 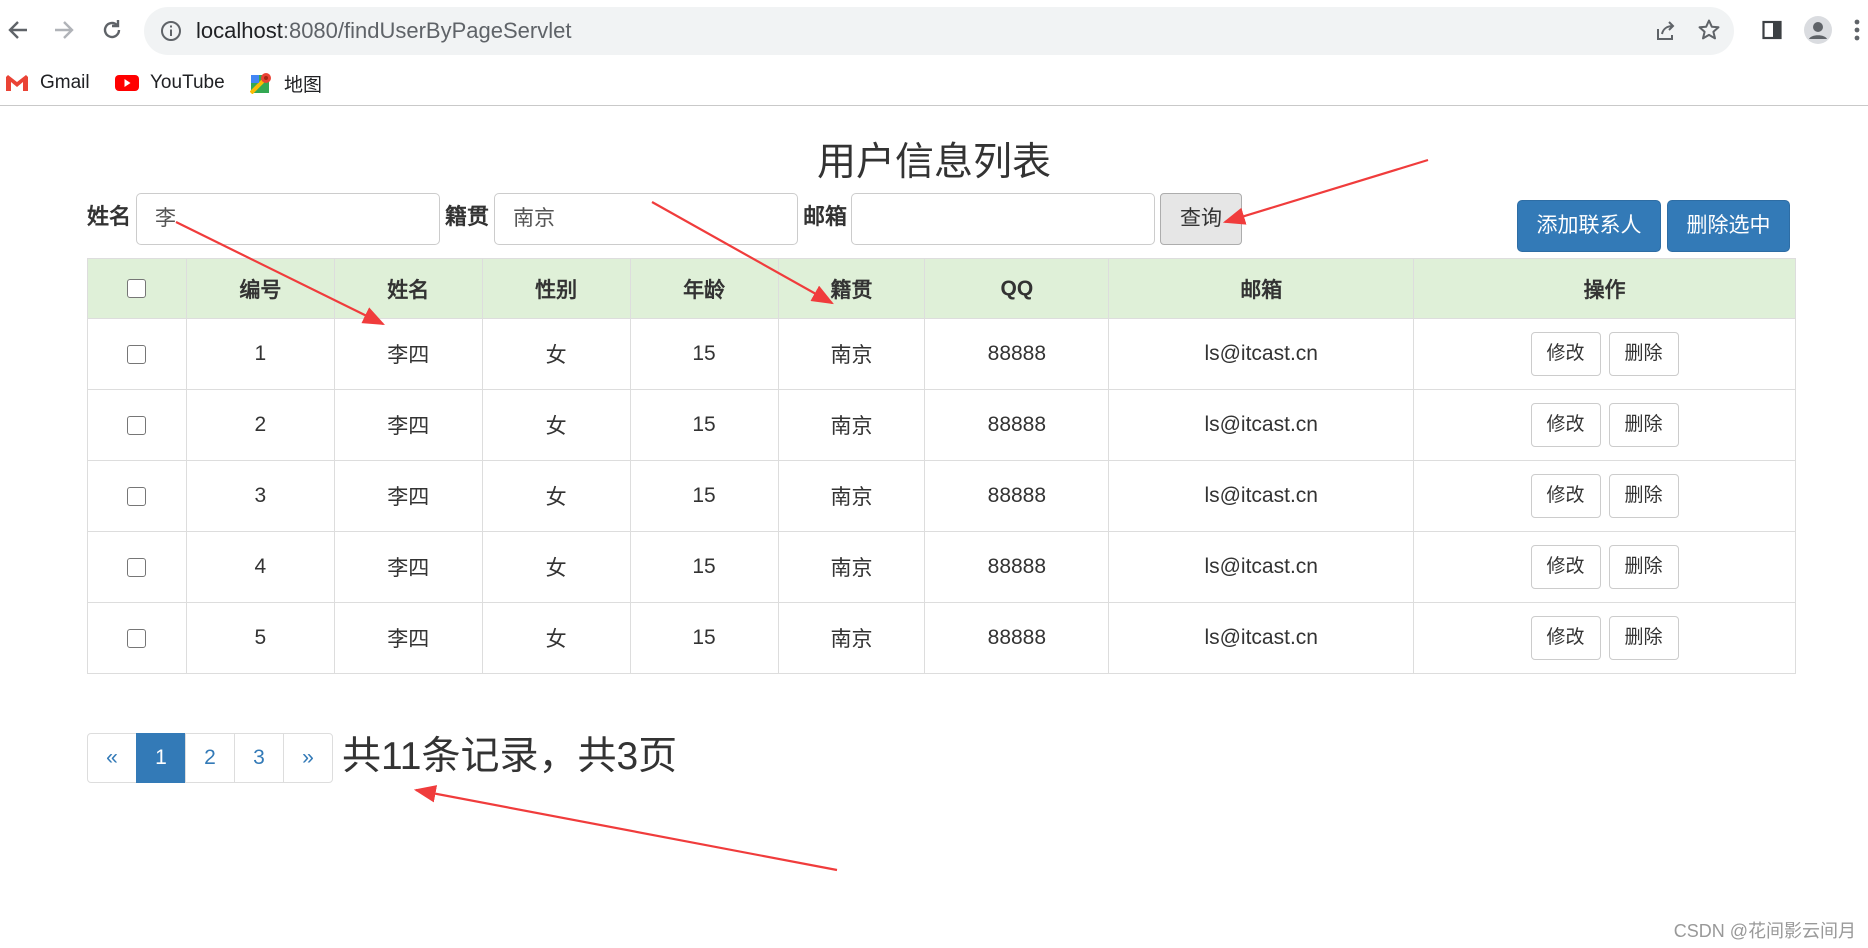 I want to click on table-row: 5 李四 女 15 南京 88888 ls@itcast.cn 修改 删除, so click(x=941, y=638).